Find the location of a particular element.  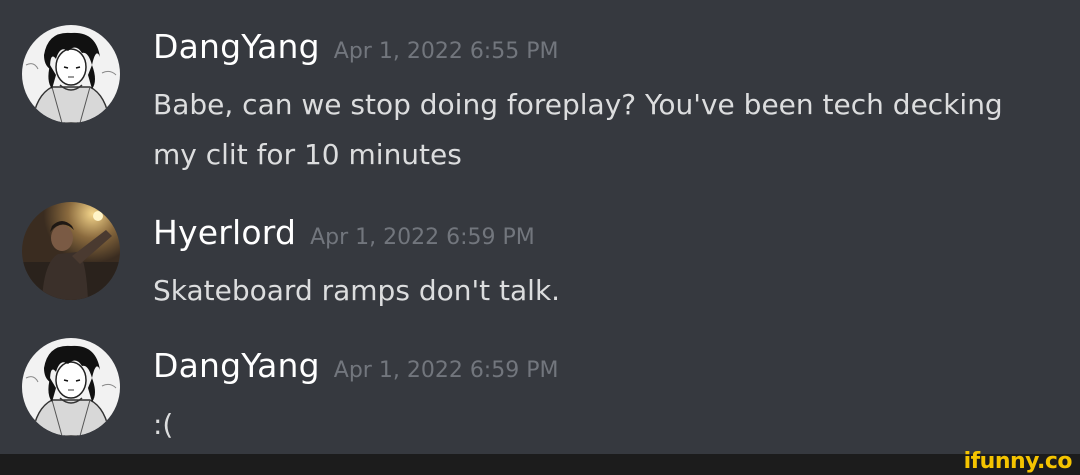

watermark-logo: ifunny.co is located at coordinates (1018, 461).